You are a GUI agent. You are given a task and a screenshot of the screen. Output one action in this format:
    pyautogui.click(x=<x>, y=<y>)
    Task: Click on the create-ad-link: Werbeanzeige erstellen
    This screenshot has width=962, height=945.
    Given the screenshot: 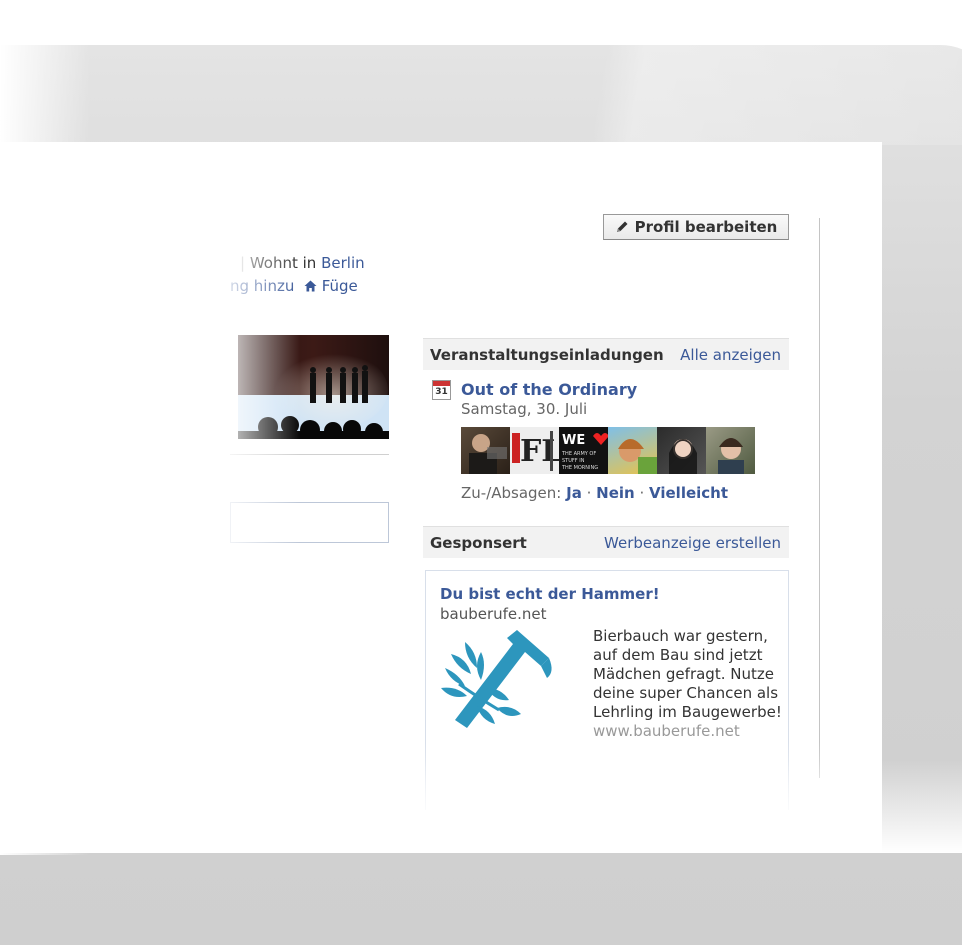 What is the action you would take?
    pyautogui.click(x=692, y=543)
    